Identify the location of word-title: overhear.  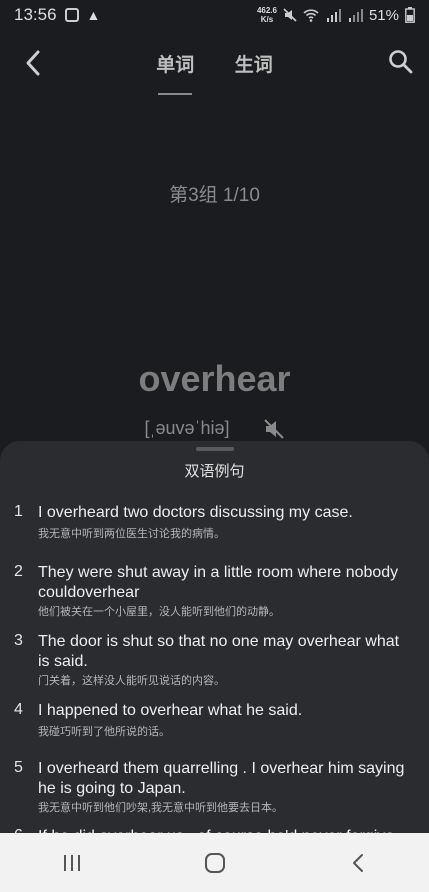
(214, 378).